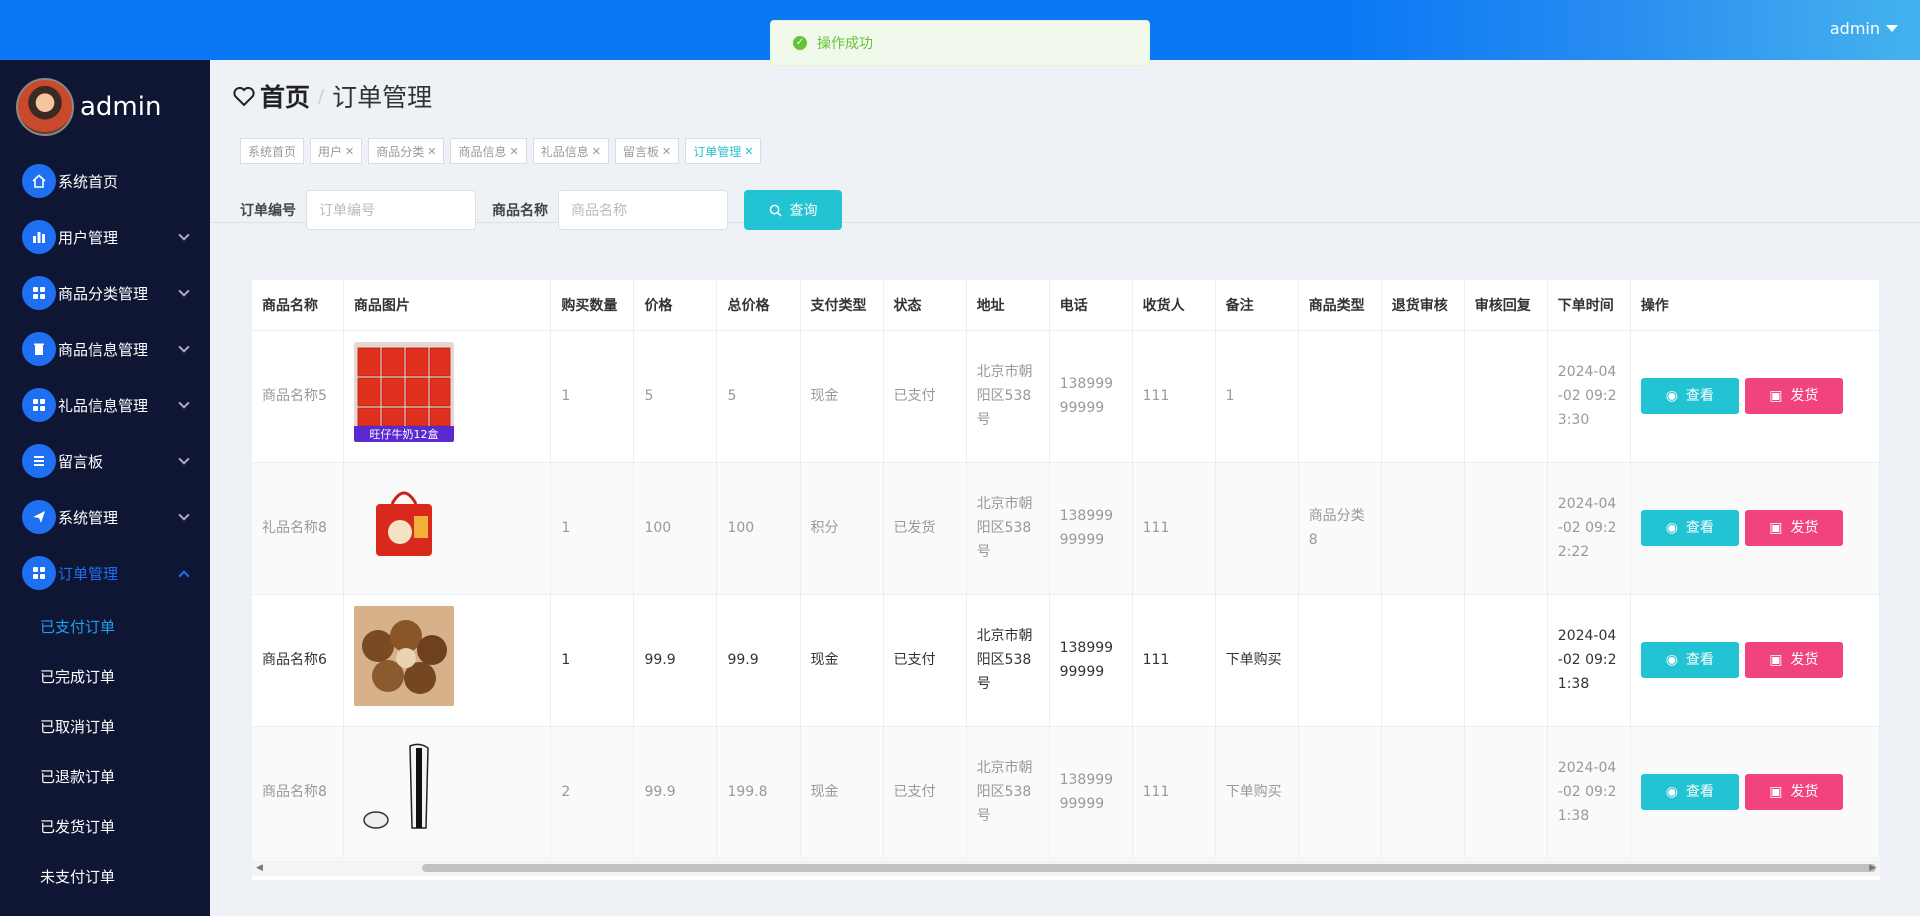 The image size is (1920, 916). Describe the element at coordinates (1257, 792) in the screenshot. I see `cell-note: 下单购买` at that location.